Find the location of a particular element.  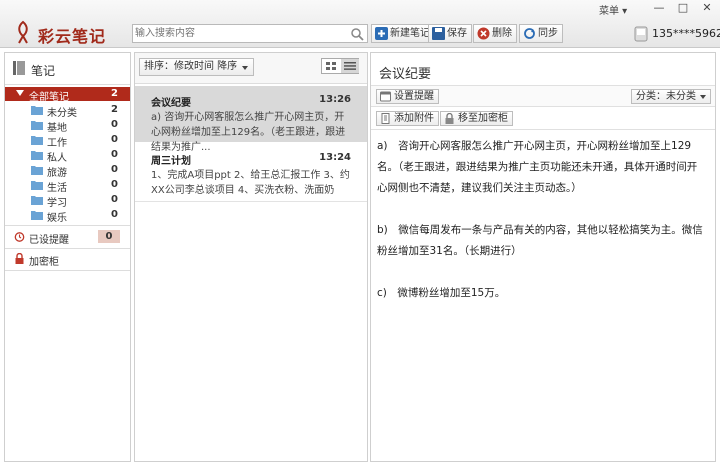

sort-dropdown: 排序：修改时间 降序 is located at coordinates (197, 67).